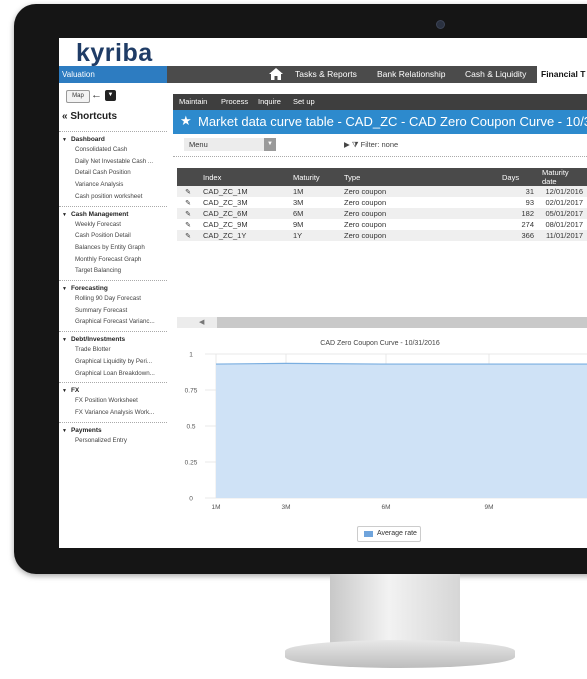 This screenshot has width=587, height=679. Describe the element at coordinates (269, 102) in the screenshot. I see `subnav-inquire: Inquire` at that location.